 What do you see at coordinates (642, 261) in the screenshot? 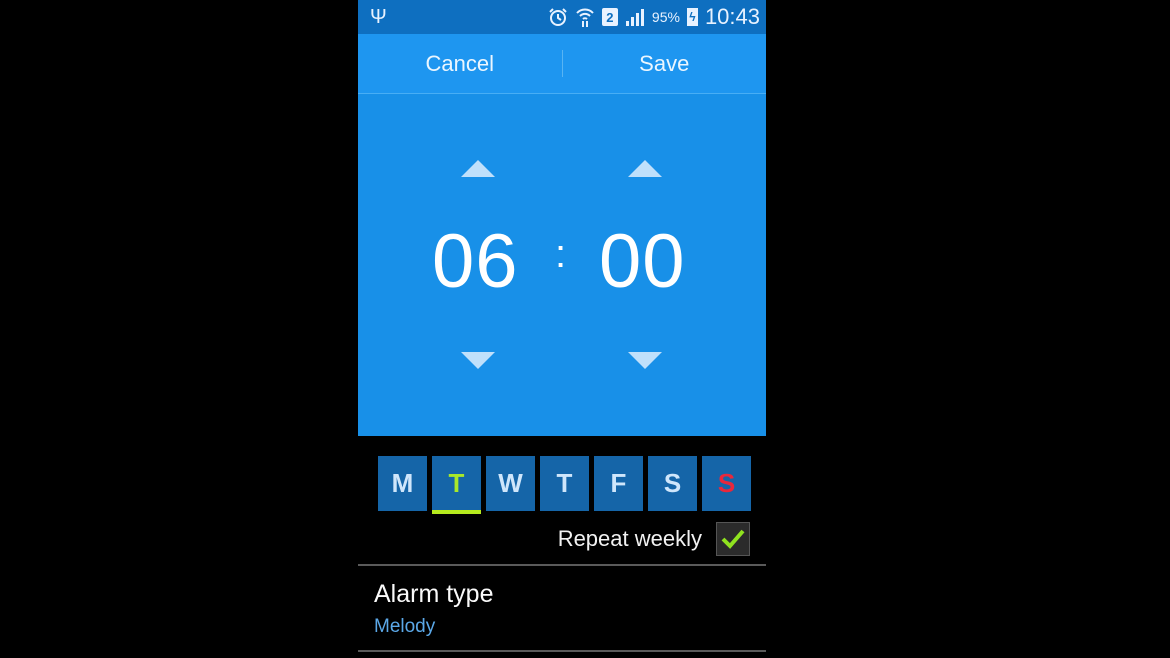
I see `minute-value: 00` at bounding box center [642, 261].